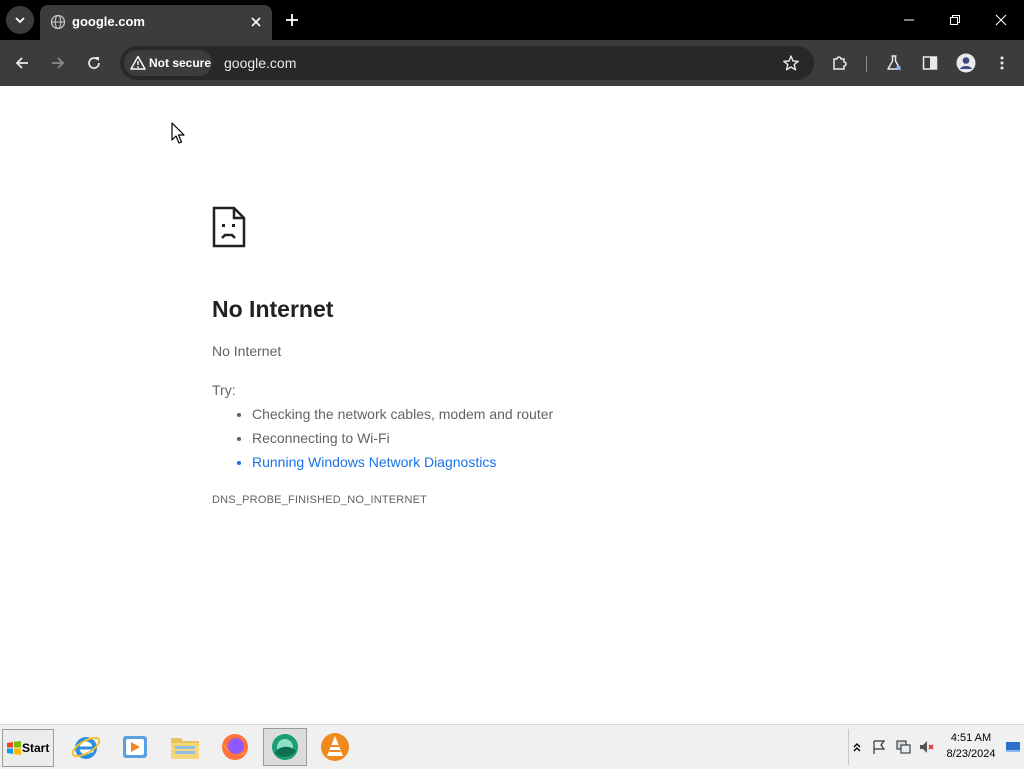 This screenshot has width=1024, height=769. I want to click on menu-button, so click(1002, 63).